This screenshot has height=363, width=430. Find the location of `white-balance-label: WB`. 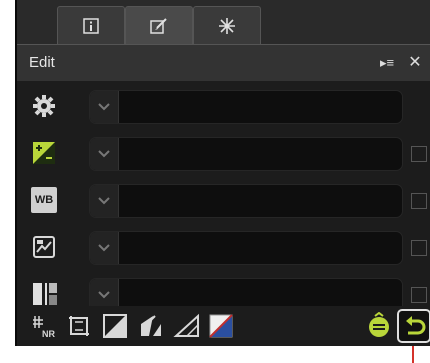

white-balance-label: WB is located at coordinates (44, 200).